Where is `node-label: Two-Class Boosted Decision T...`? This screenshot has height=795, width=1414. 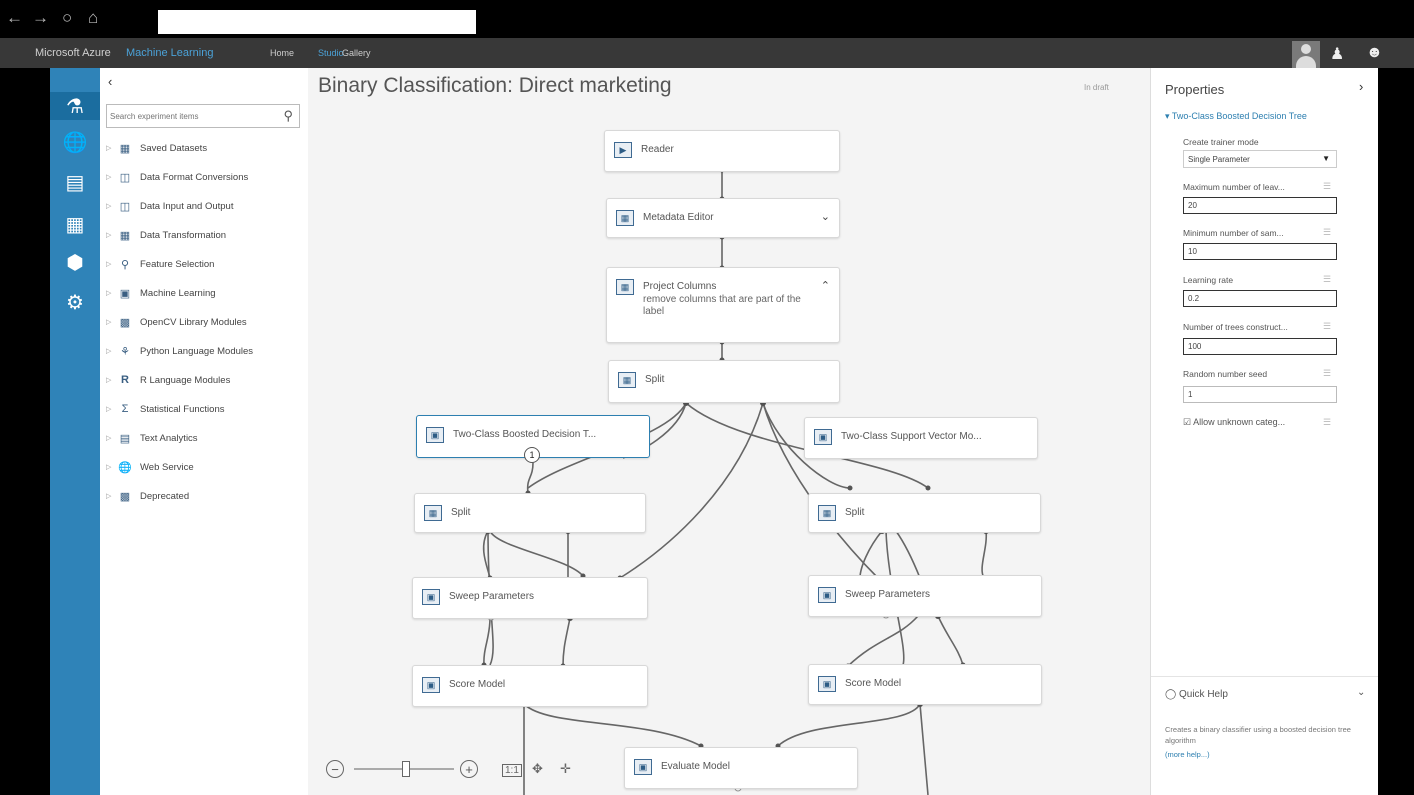 node-label: Two-Class Boosted Decision T... is located at coordinates (525, 434).